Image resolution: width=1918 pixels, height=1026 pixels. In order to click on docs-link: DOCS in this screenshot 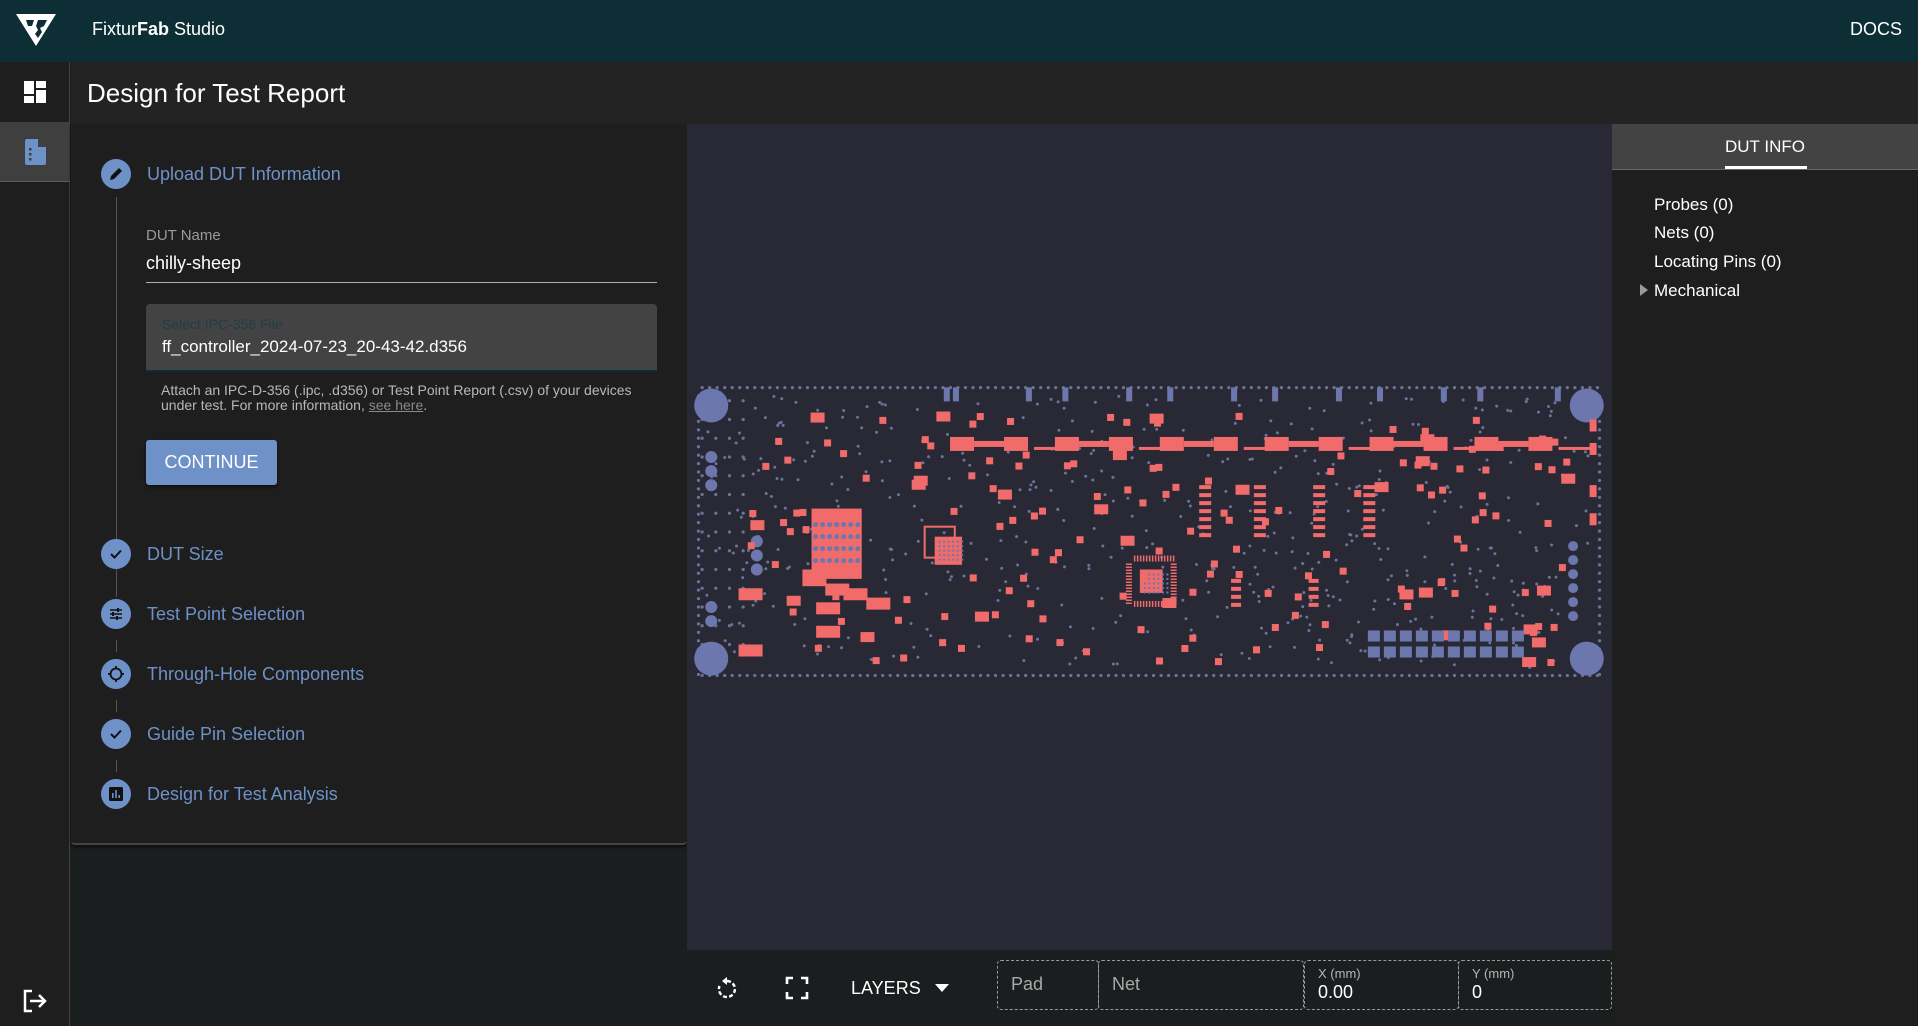, I will do `click(1876, 29)`.